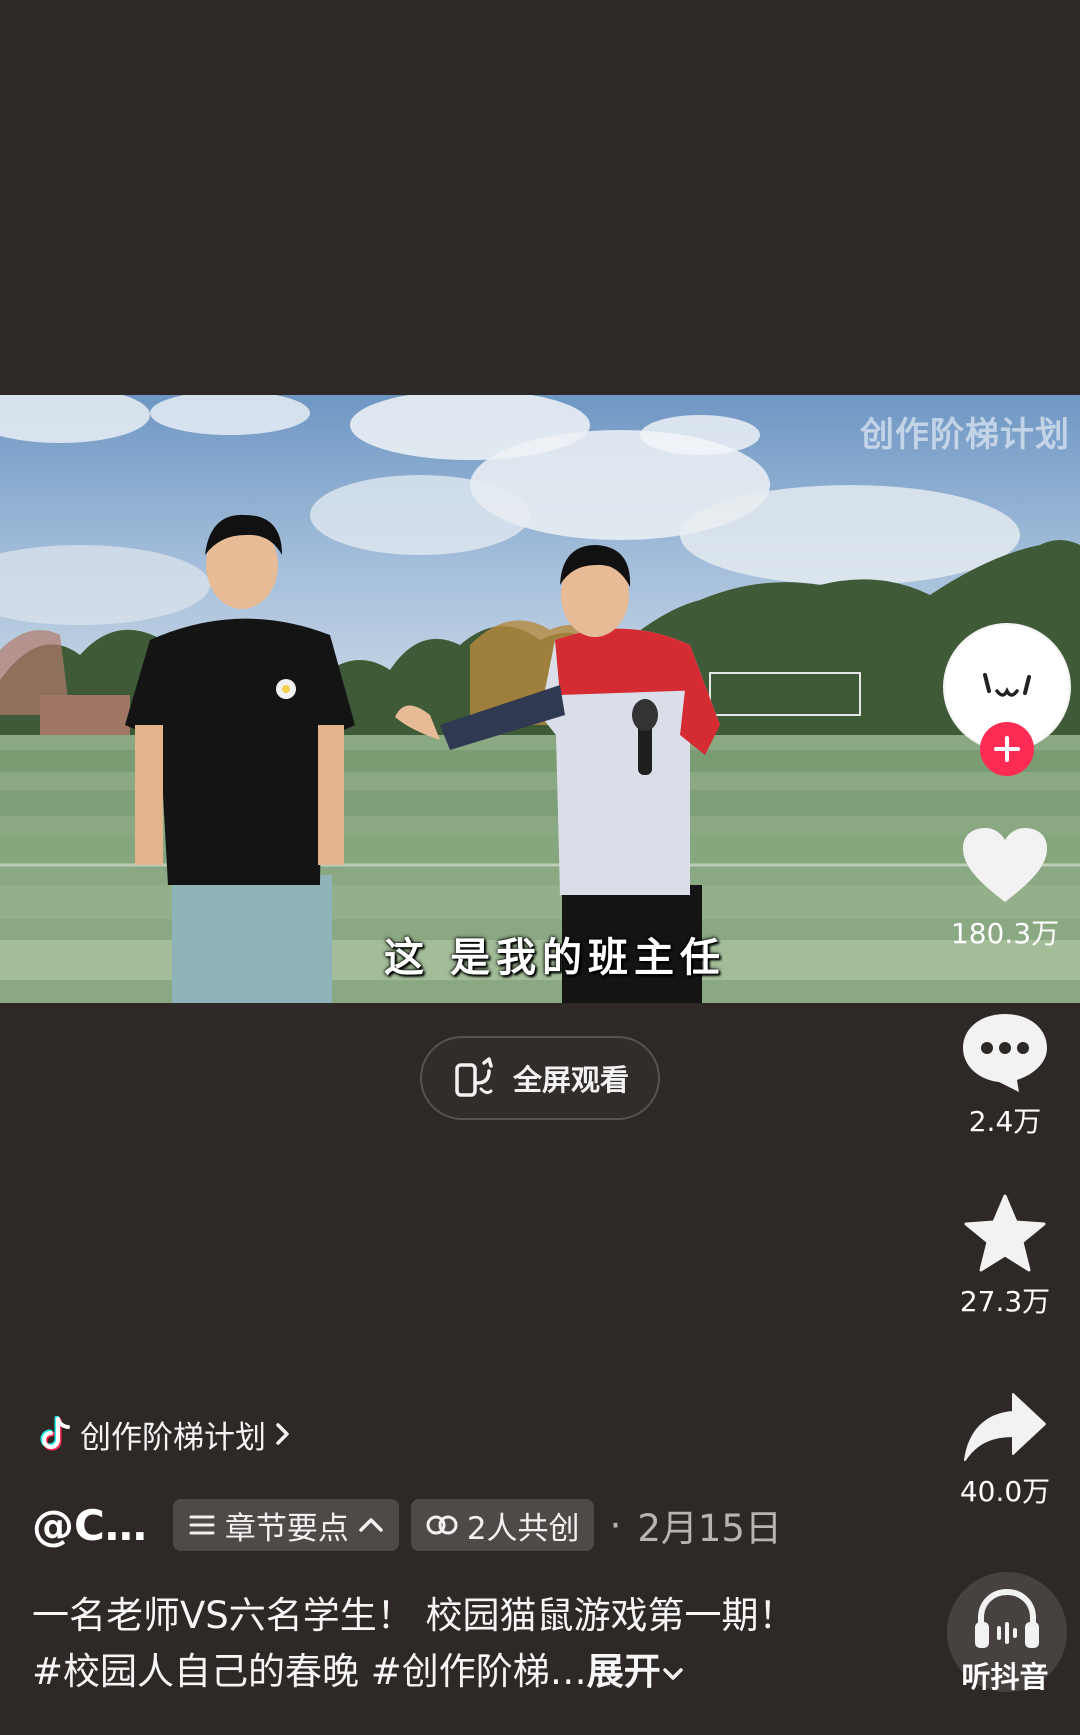 This screenshot has height=1735, width=1080. What do you see at coordinates (427, 1644) in the screenshot?
I see `video-description: 一名老师VS六名学生！ 校园猫鼠游戏第一期！#校园人自己的春晚 #创作阶梯…展开` at bounding box center [427, 1644].